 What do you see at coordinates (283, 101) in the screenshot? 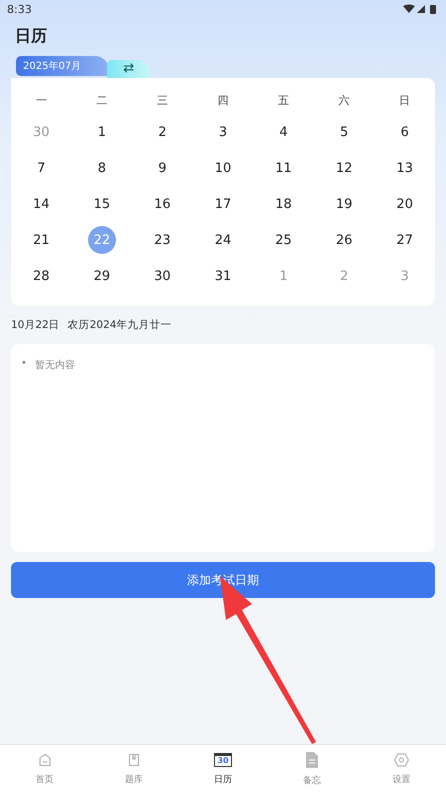
I see `weekday-label: 五` at bounding box center [283, 101].